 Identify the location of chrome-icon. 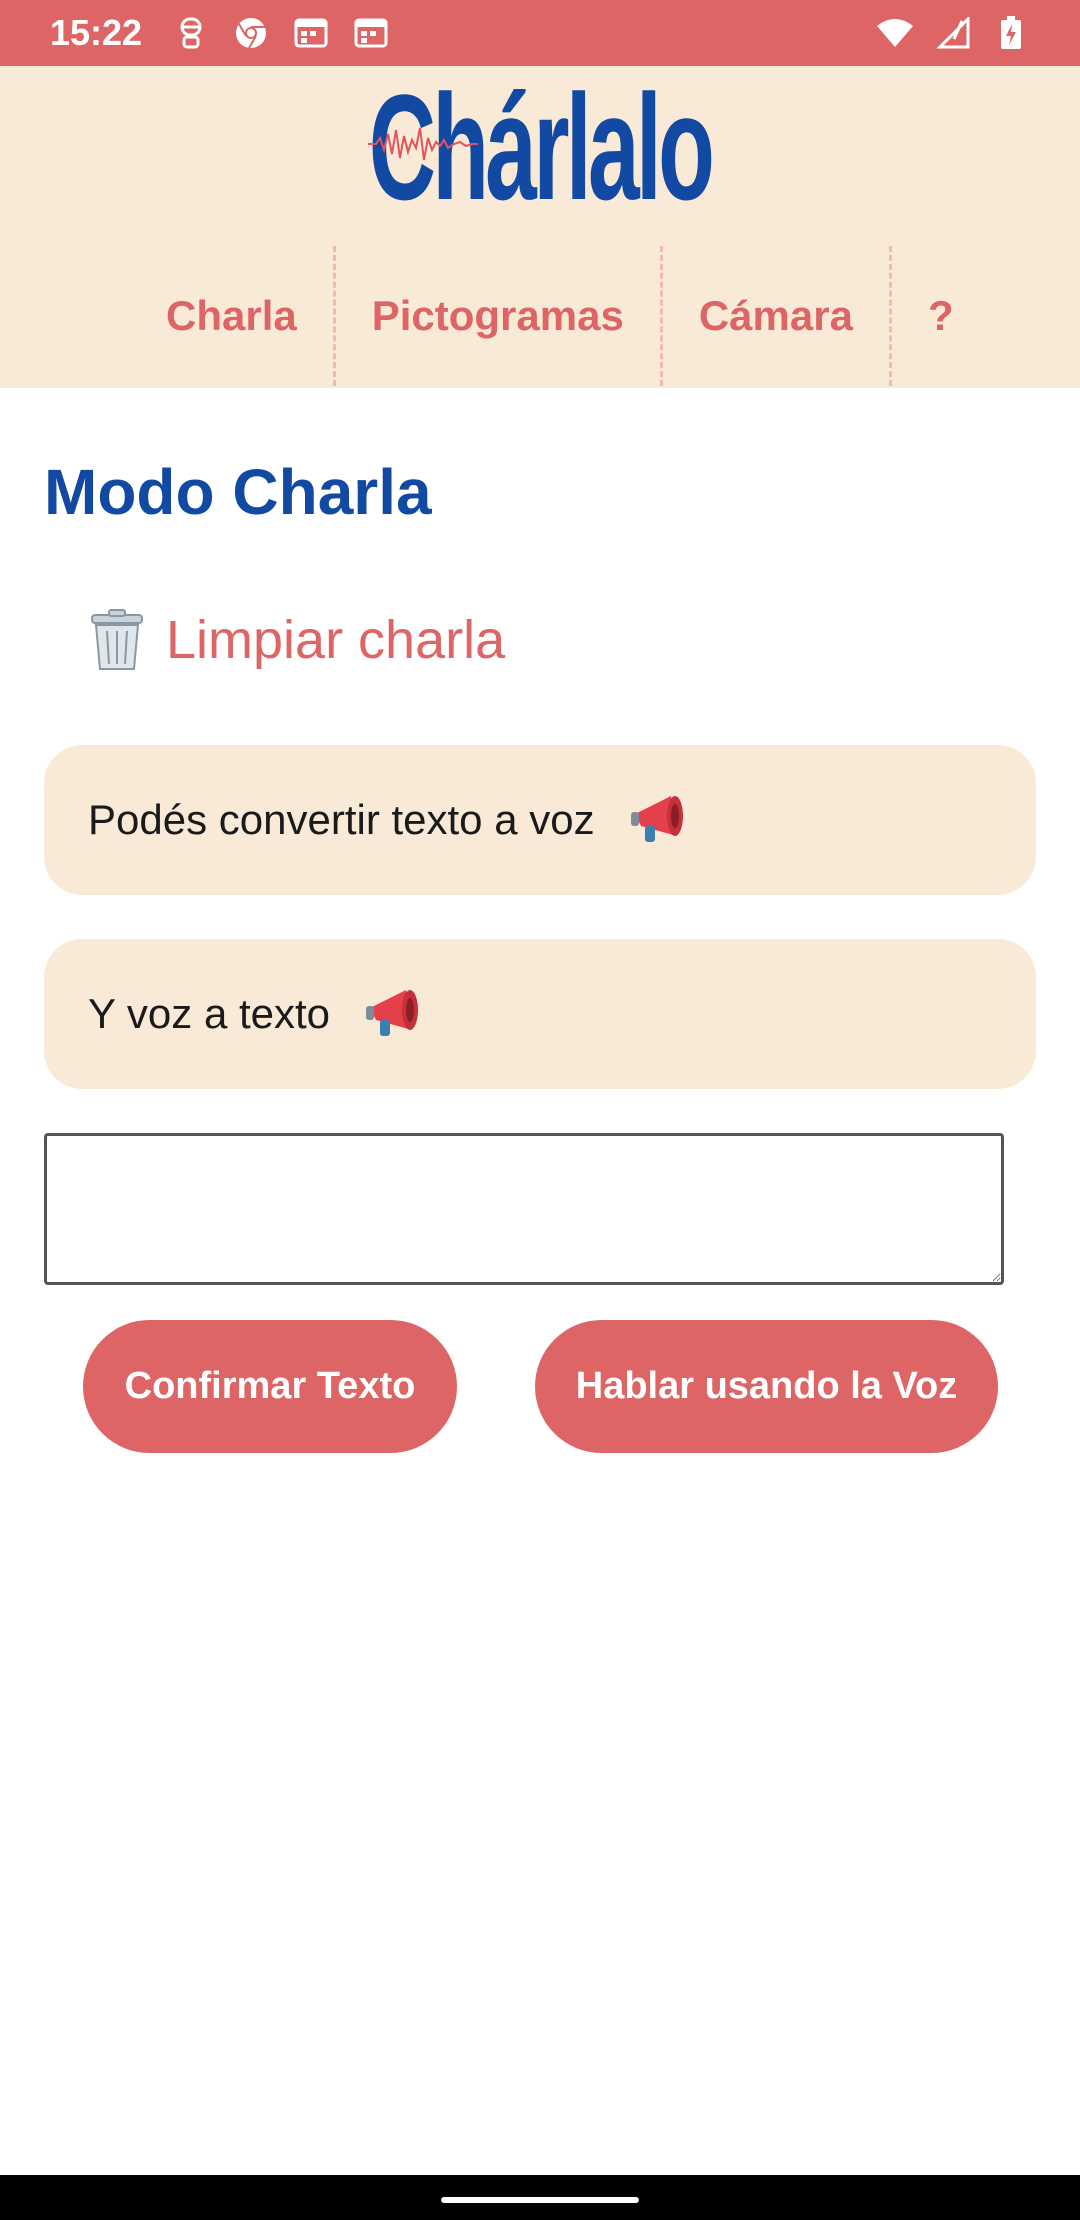
(251, 33).